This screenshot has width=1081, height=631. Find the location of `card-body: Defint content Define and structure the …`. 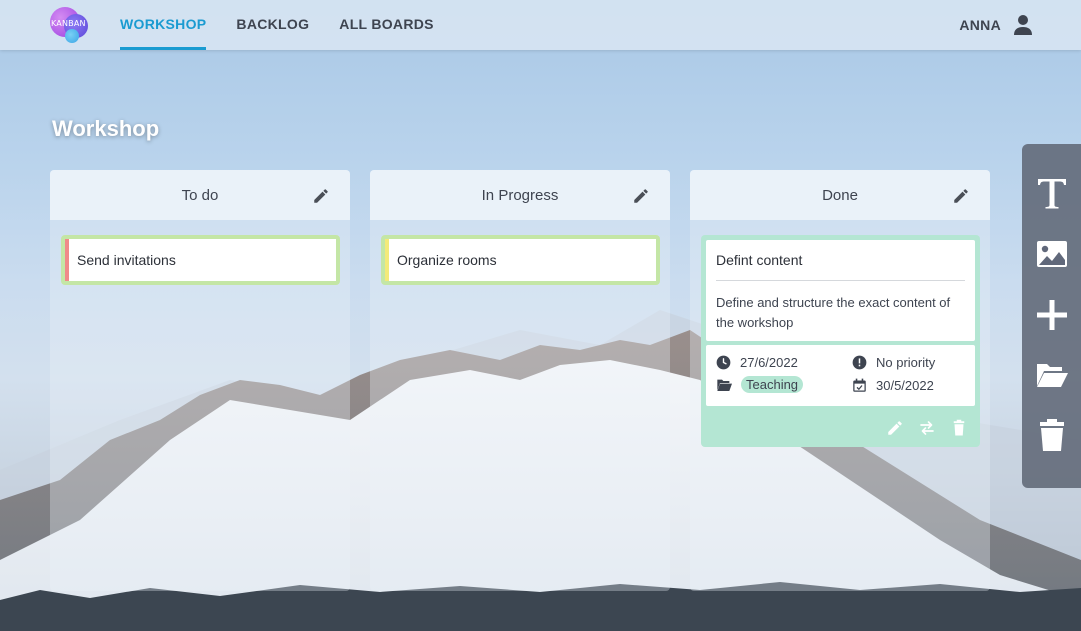

card-body: Defint content Define and structure the … is located at coordinates (840, 290).